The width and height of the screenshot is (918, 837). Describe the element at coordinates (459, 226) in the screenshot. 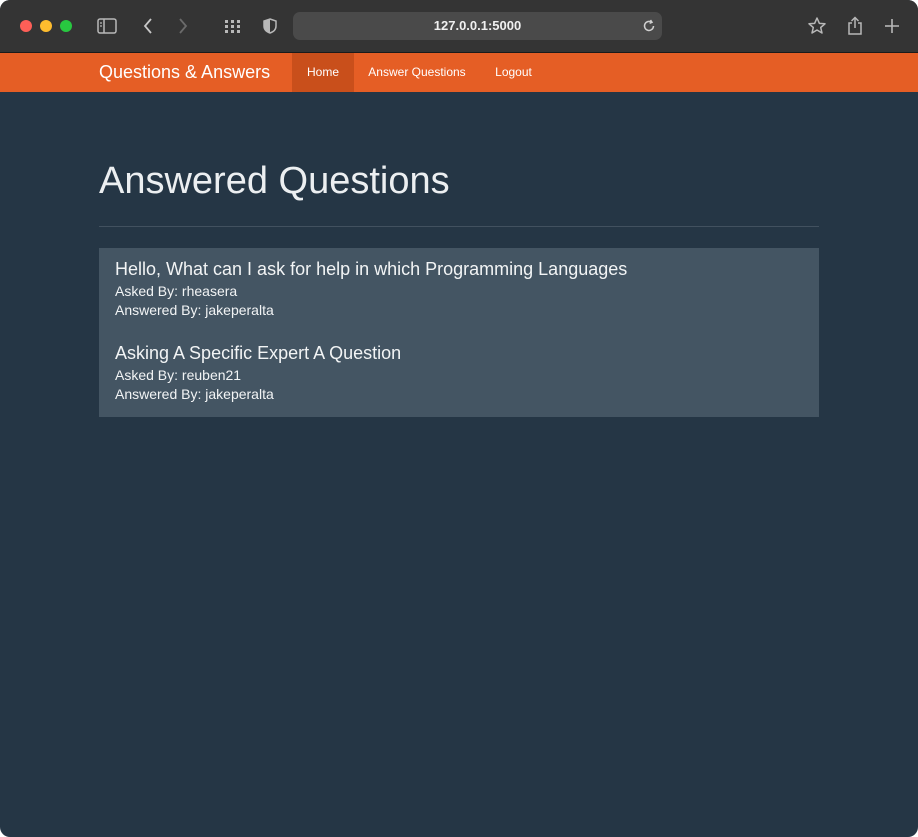

I see `title-divider` at that location.